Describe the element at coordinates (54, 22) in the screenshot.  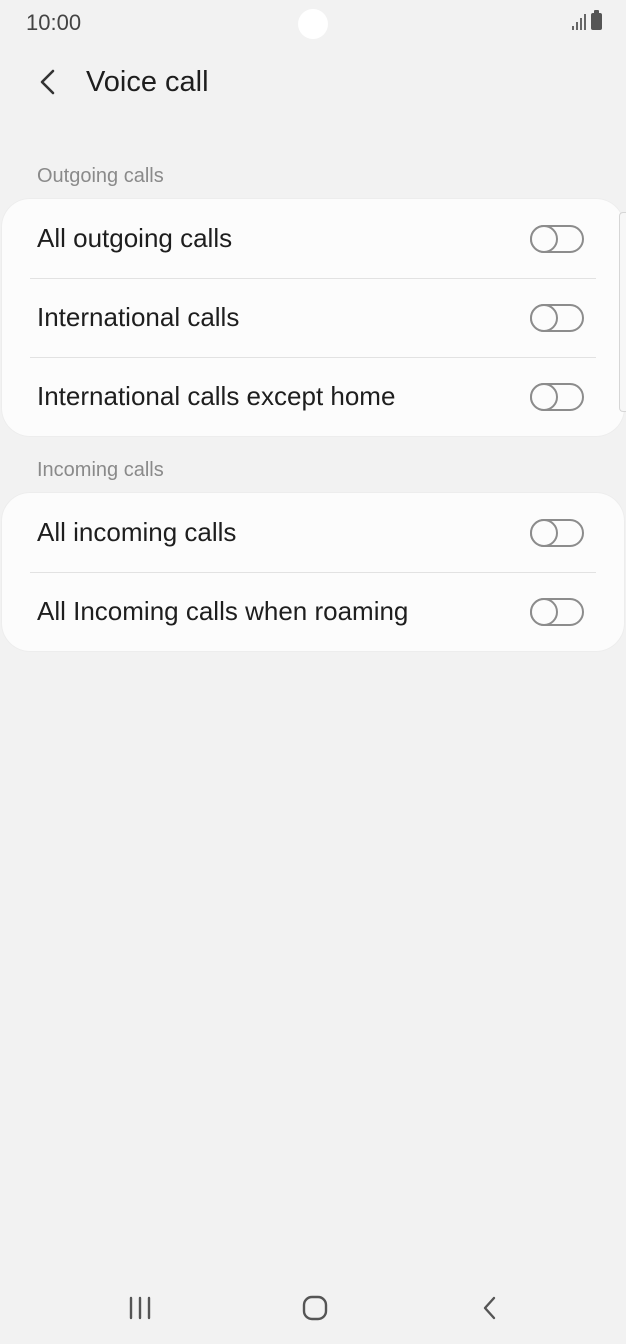
I see `status-time: 10:00` at that location.